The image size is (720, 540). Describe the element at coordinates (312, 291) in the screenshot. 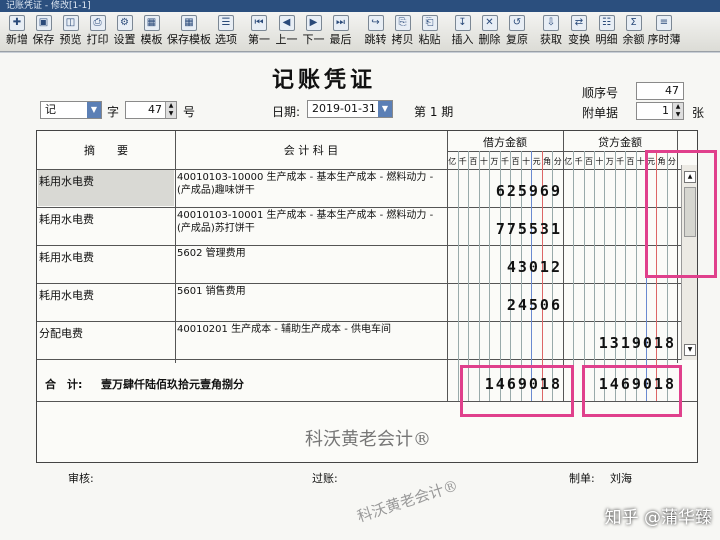

I see `row-account: 5601 销售费用` at that location.